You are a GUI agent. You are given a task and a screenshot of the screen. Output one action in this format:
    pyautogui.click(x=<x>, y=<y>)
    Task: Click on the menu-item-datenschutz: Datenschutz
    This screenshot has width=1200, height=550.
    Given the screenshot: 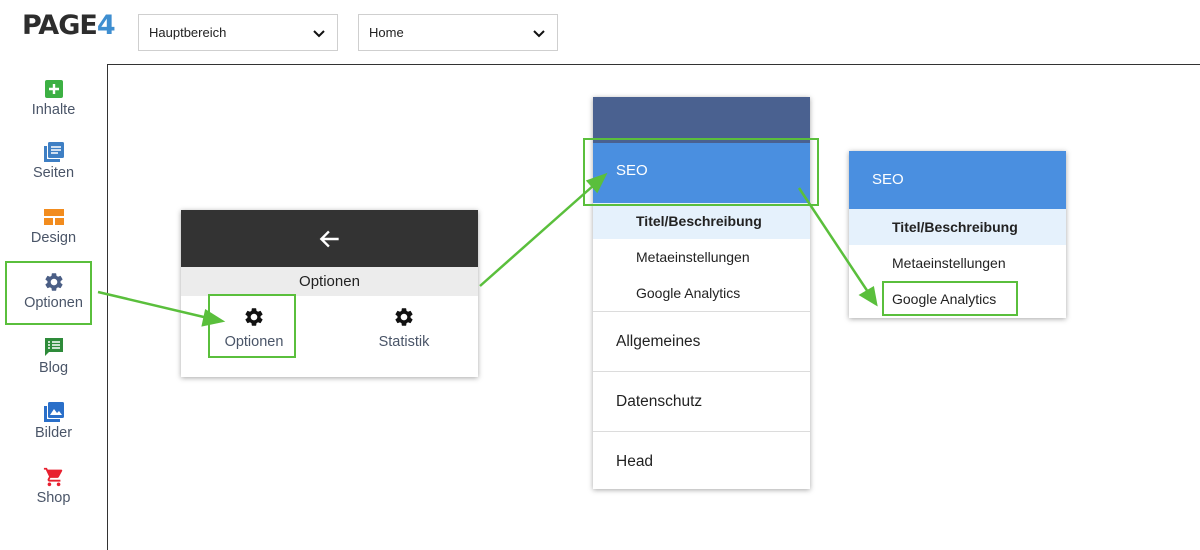 What is the action you would take?
    pyautogui.click(x=701, y=401)
    